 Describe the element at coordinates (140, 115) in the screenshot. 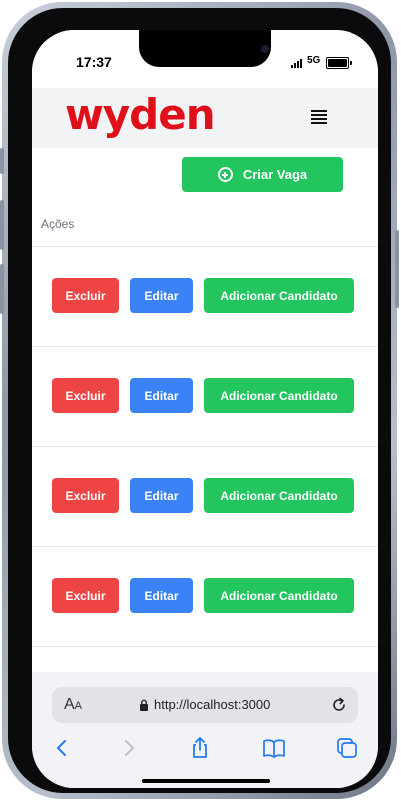

I see `wyden-logo: wyden` at that location.